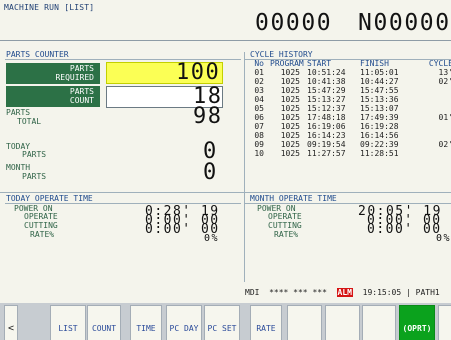 The width and height of the screenshot is (451, 340). I want to click on col-start: START, so click(319, 63).